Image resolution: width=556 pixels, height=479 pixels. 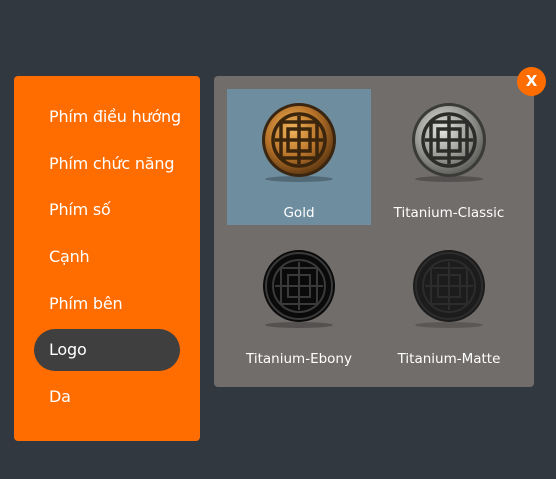 I want to click on gold-emblem-icon, so click(x=299, y=142).